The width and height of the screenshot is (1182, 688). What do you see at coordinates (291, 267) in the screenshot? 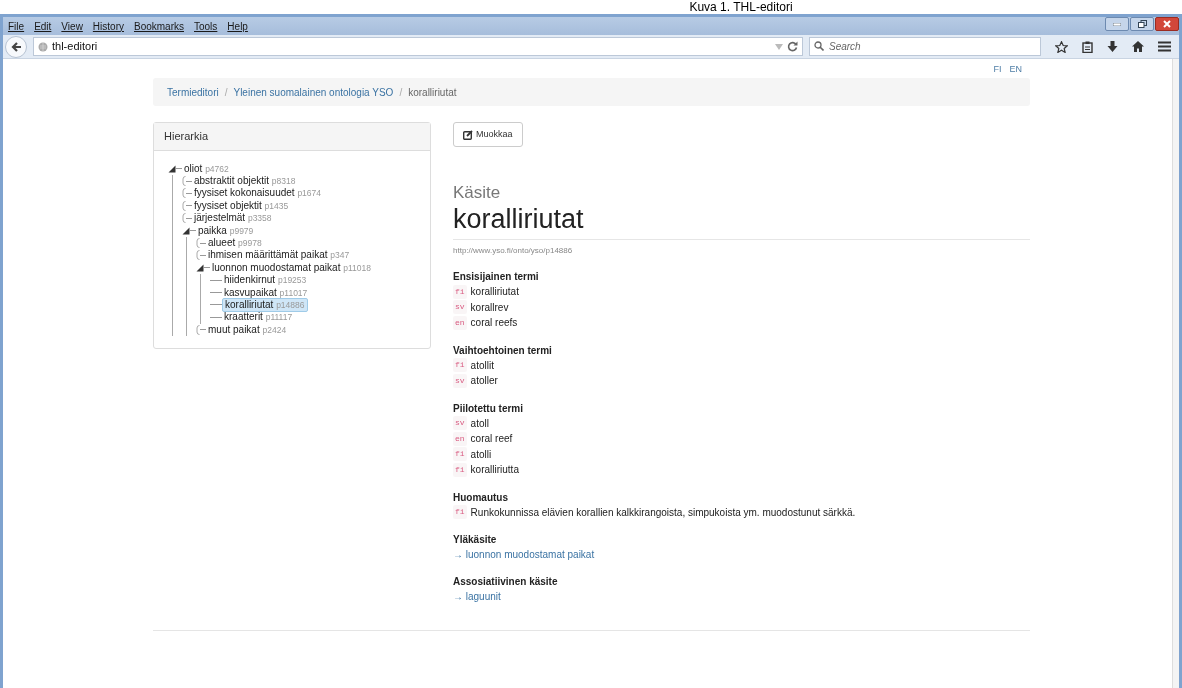
I see `tree-item: luonnon muodostamat paikat p11018` at bounding box center [291, 267].